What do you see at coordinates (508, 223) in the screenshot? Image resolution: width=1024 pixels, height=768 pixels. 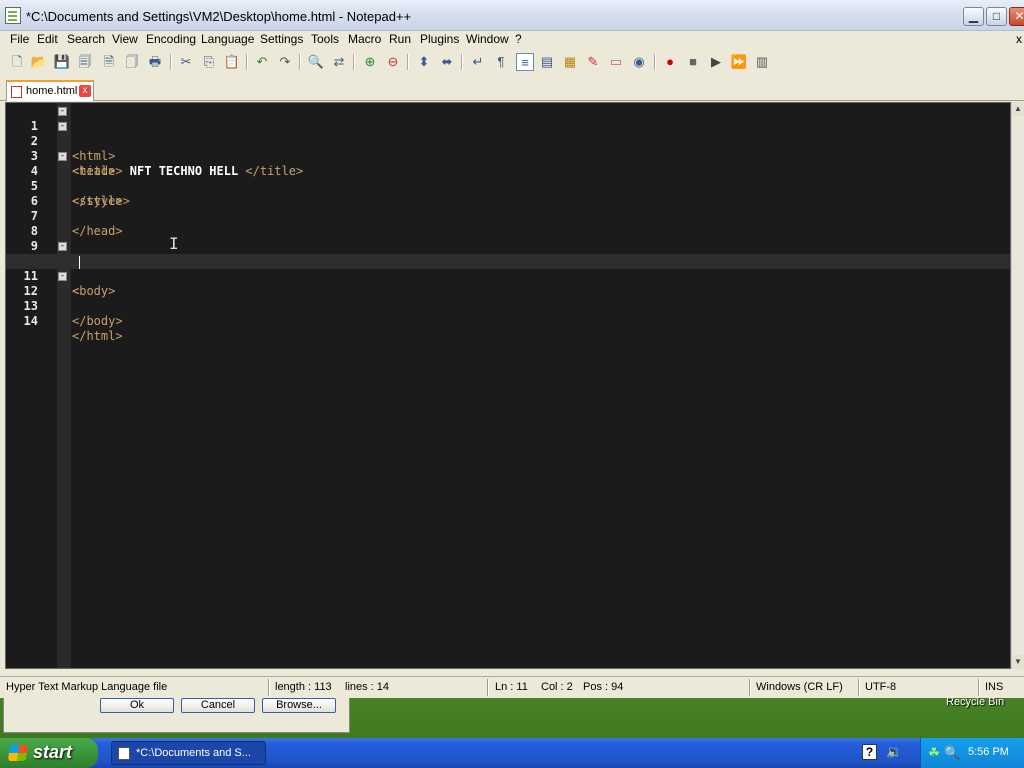 I see `code-line: 8` at bounding box center [508, 223].